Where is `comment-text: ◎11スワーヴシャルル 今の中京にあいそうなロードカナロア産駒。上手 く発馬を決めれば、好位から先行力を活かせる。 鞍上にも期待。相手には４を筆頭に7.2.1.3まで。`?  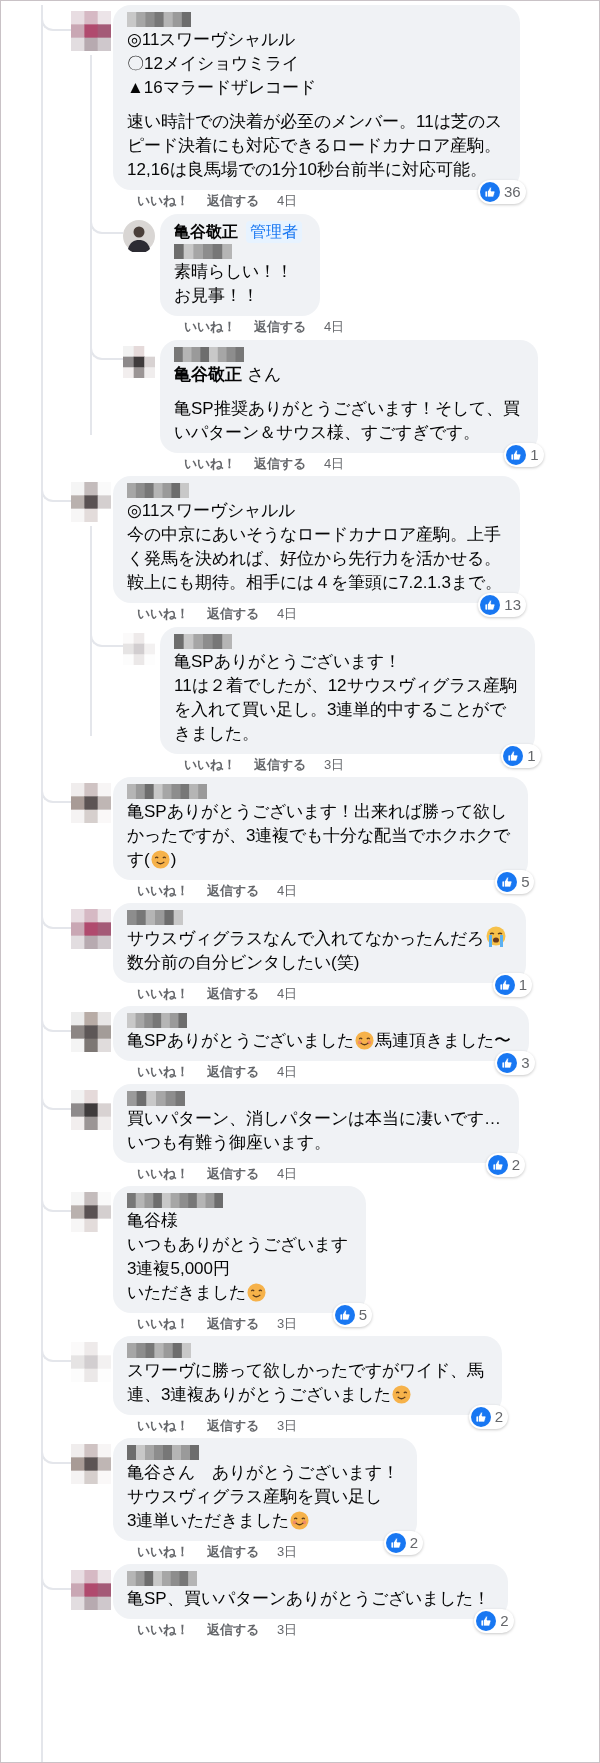
comment-text: ◎11スワーヴシャルル 今の中京にあいそうなロードカナロア産駒。上手 く発馬を決めれば、好位から先行力を活かせる。 鞍上にも期待。相手には４を筆頭に7.2.1.3まで。 is located at coordinates (314, 547).